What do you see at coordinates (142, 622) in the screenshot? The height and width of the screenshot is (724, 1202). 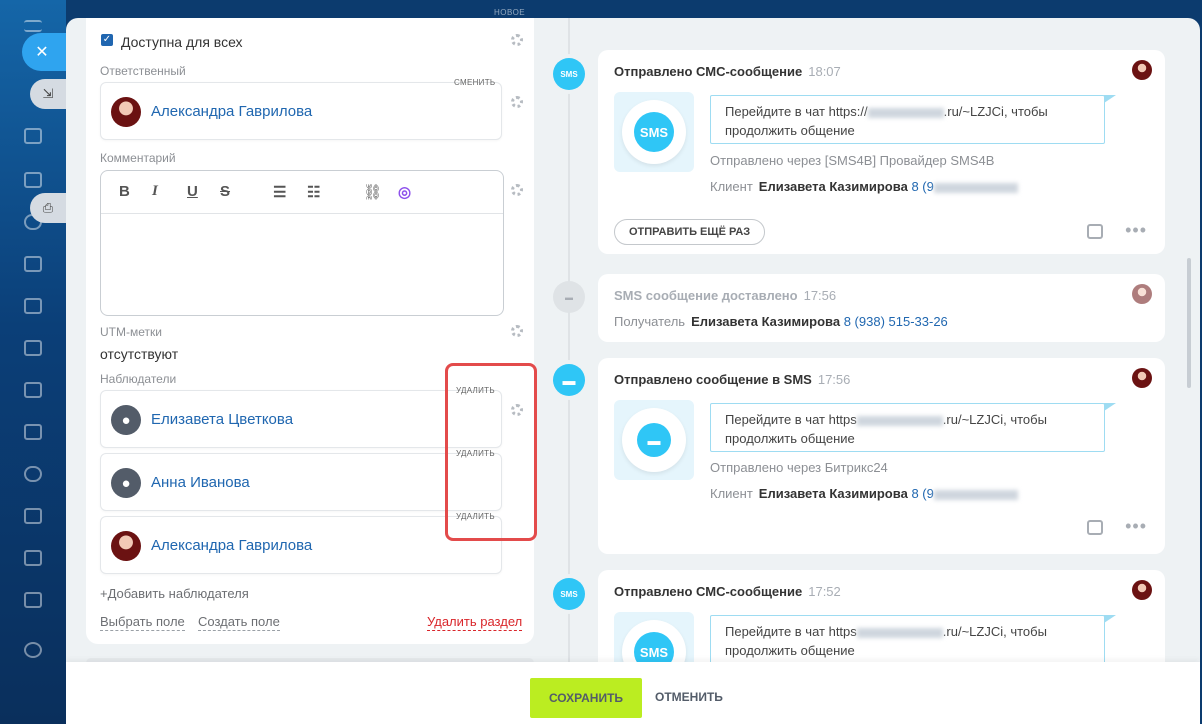 I see `select-field-link: Выбрать поле` at bounding box center [142, 622].